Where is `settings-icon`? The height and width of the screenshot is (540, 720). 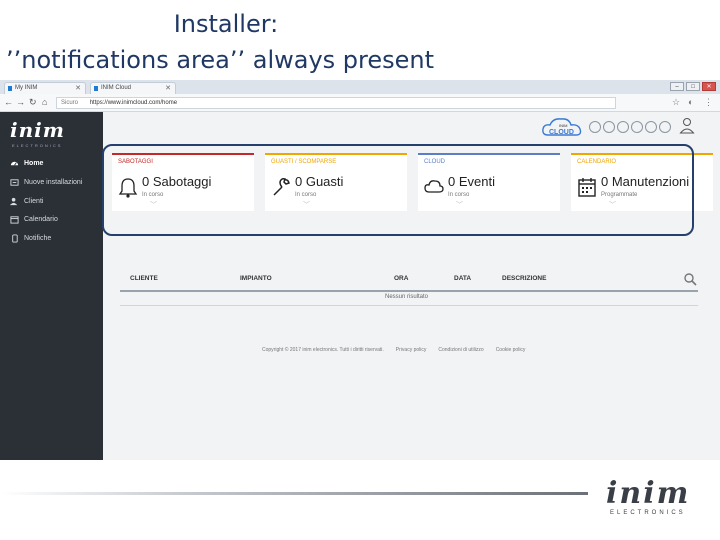
settings-icon is located at coordinates (609, 127).